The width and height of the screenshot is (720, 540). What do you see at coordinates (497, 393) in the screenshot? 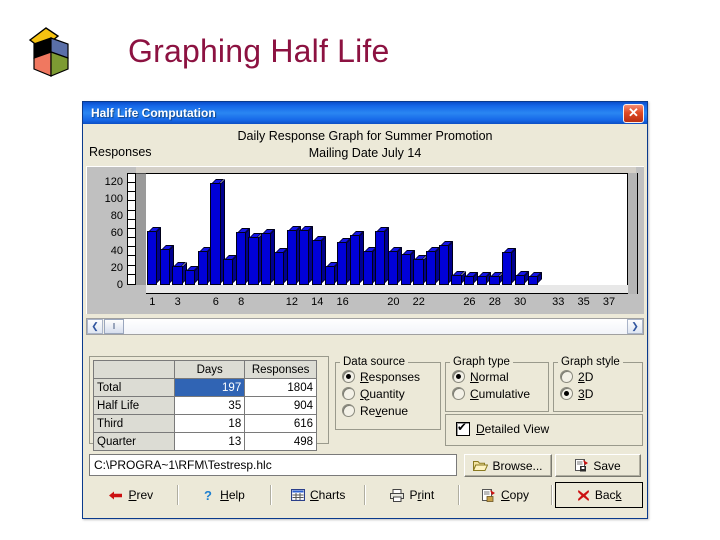
I see `graph-type-option-cumulative: Cumulative` at bounding box center [497, 393].